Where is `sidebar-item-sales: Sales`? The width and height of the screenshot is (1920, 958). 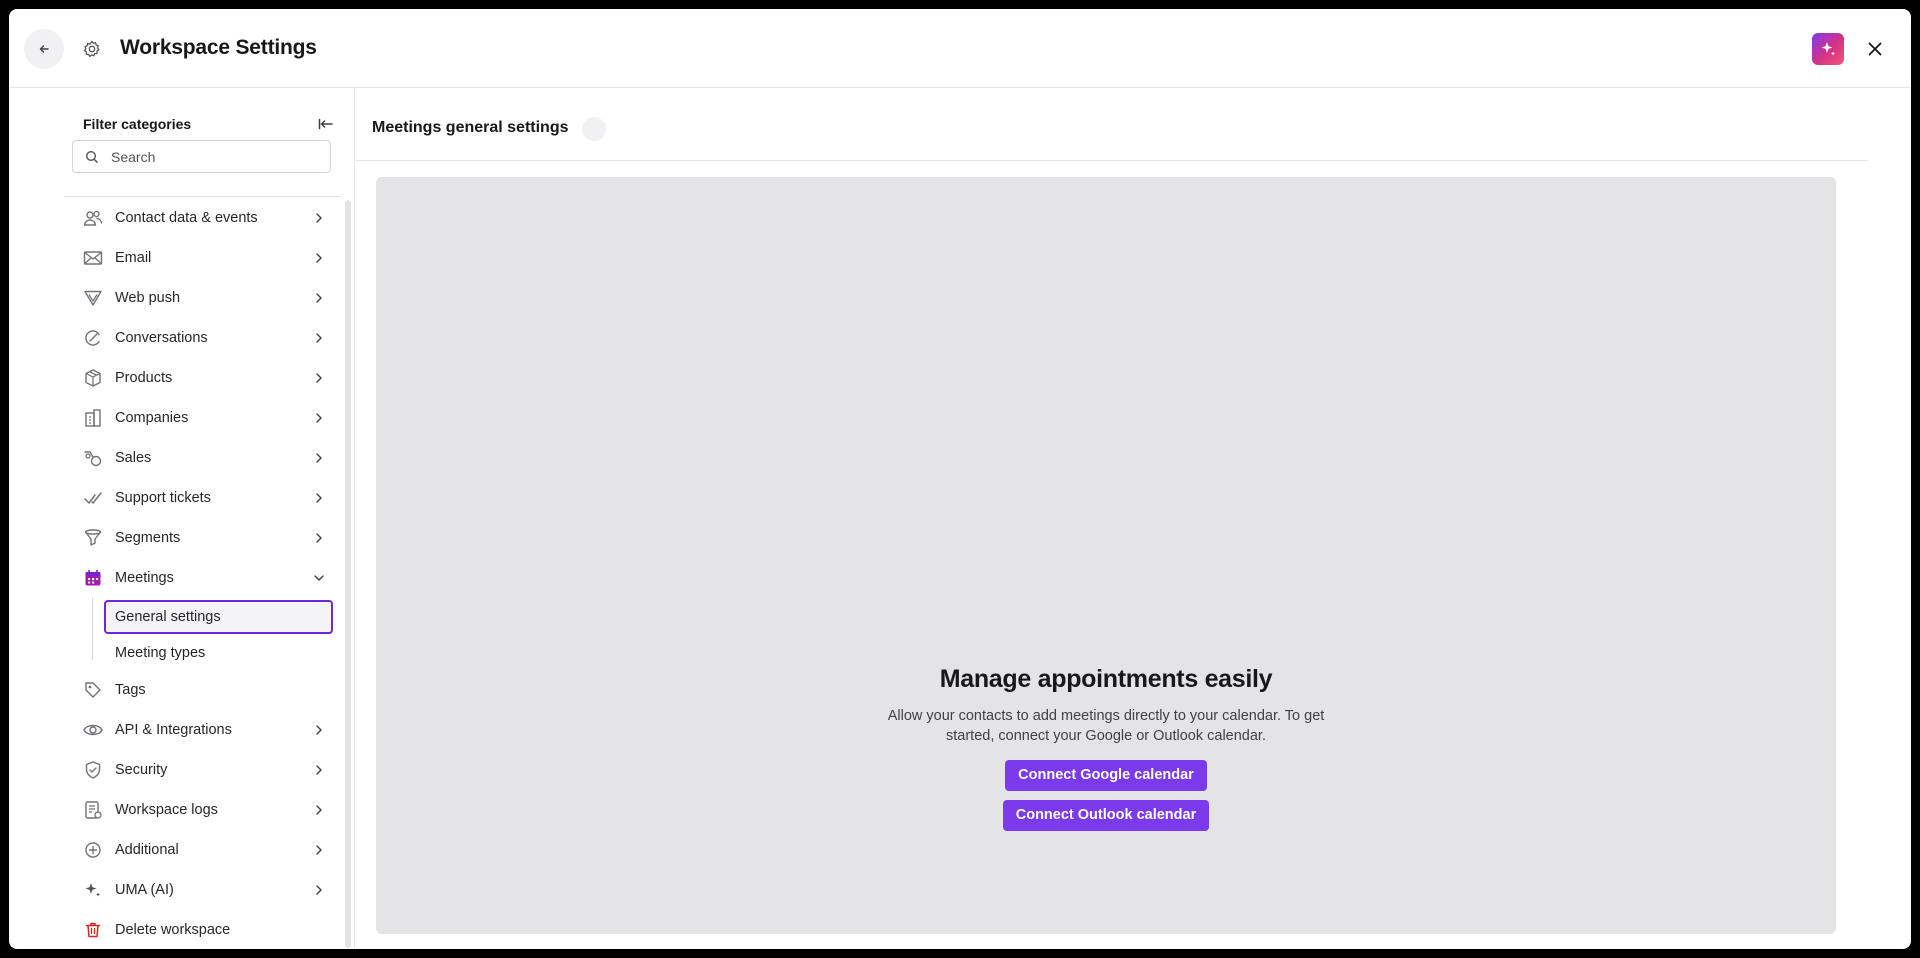 sidebar-item-sales: Sales is located at coordinates (204, 458).